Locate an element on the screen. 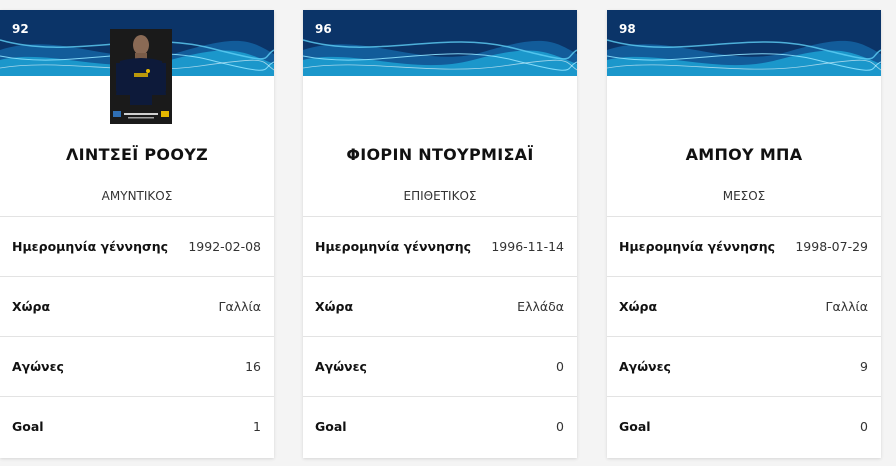  player-name: ΛΙΝΤΣΕΪ ΡΟΟΥΖ is located at coordinates (137, 154).